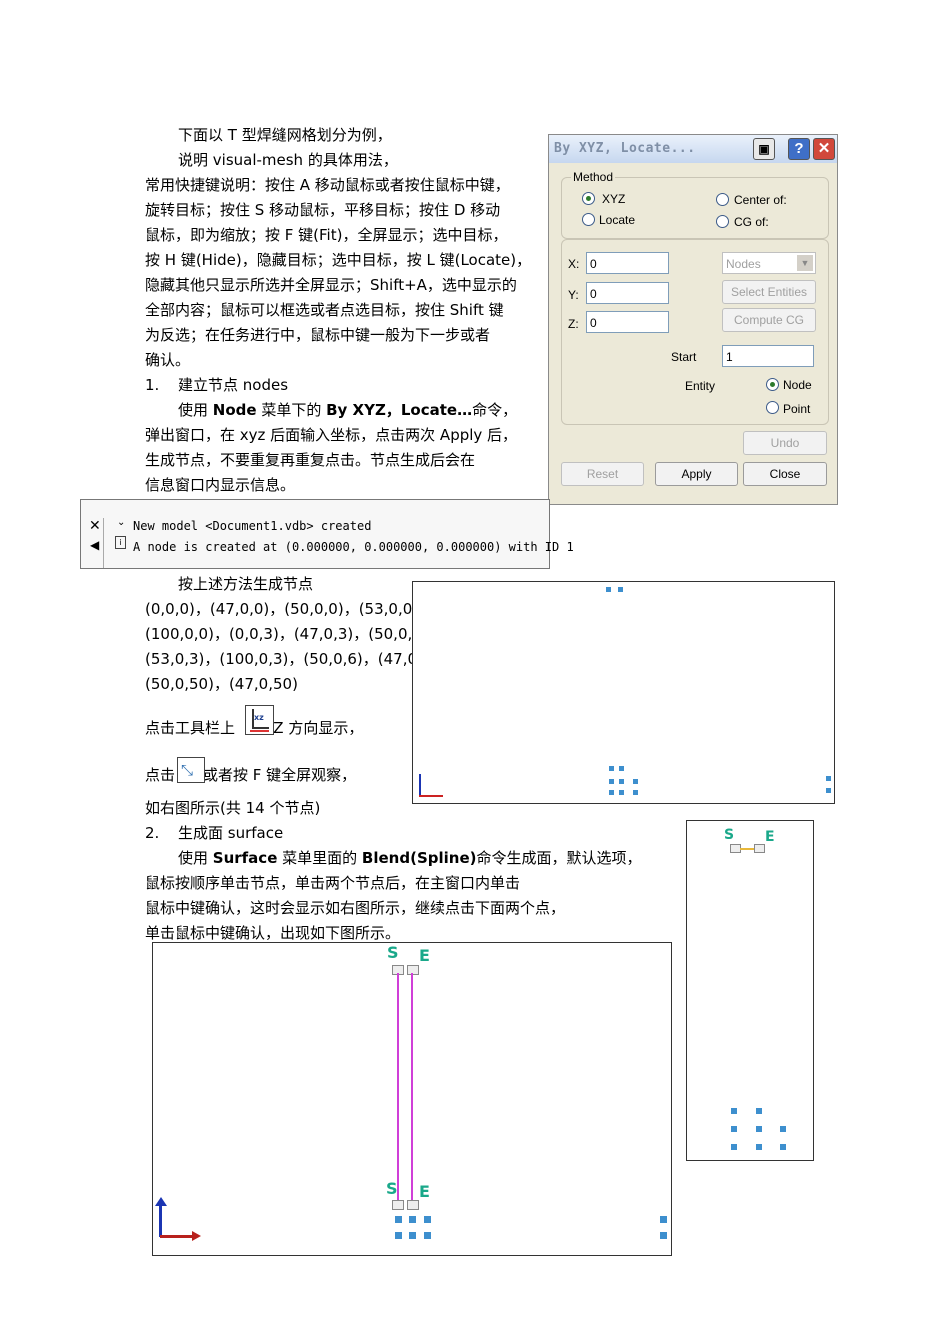 Image resolution: width=950 pixels, height=1344 pixels. I want to click on xyz-label: XYZ, so click(614, 199).